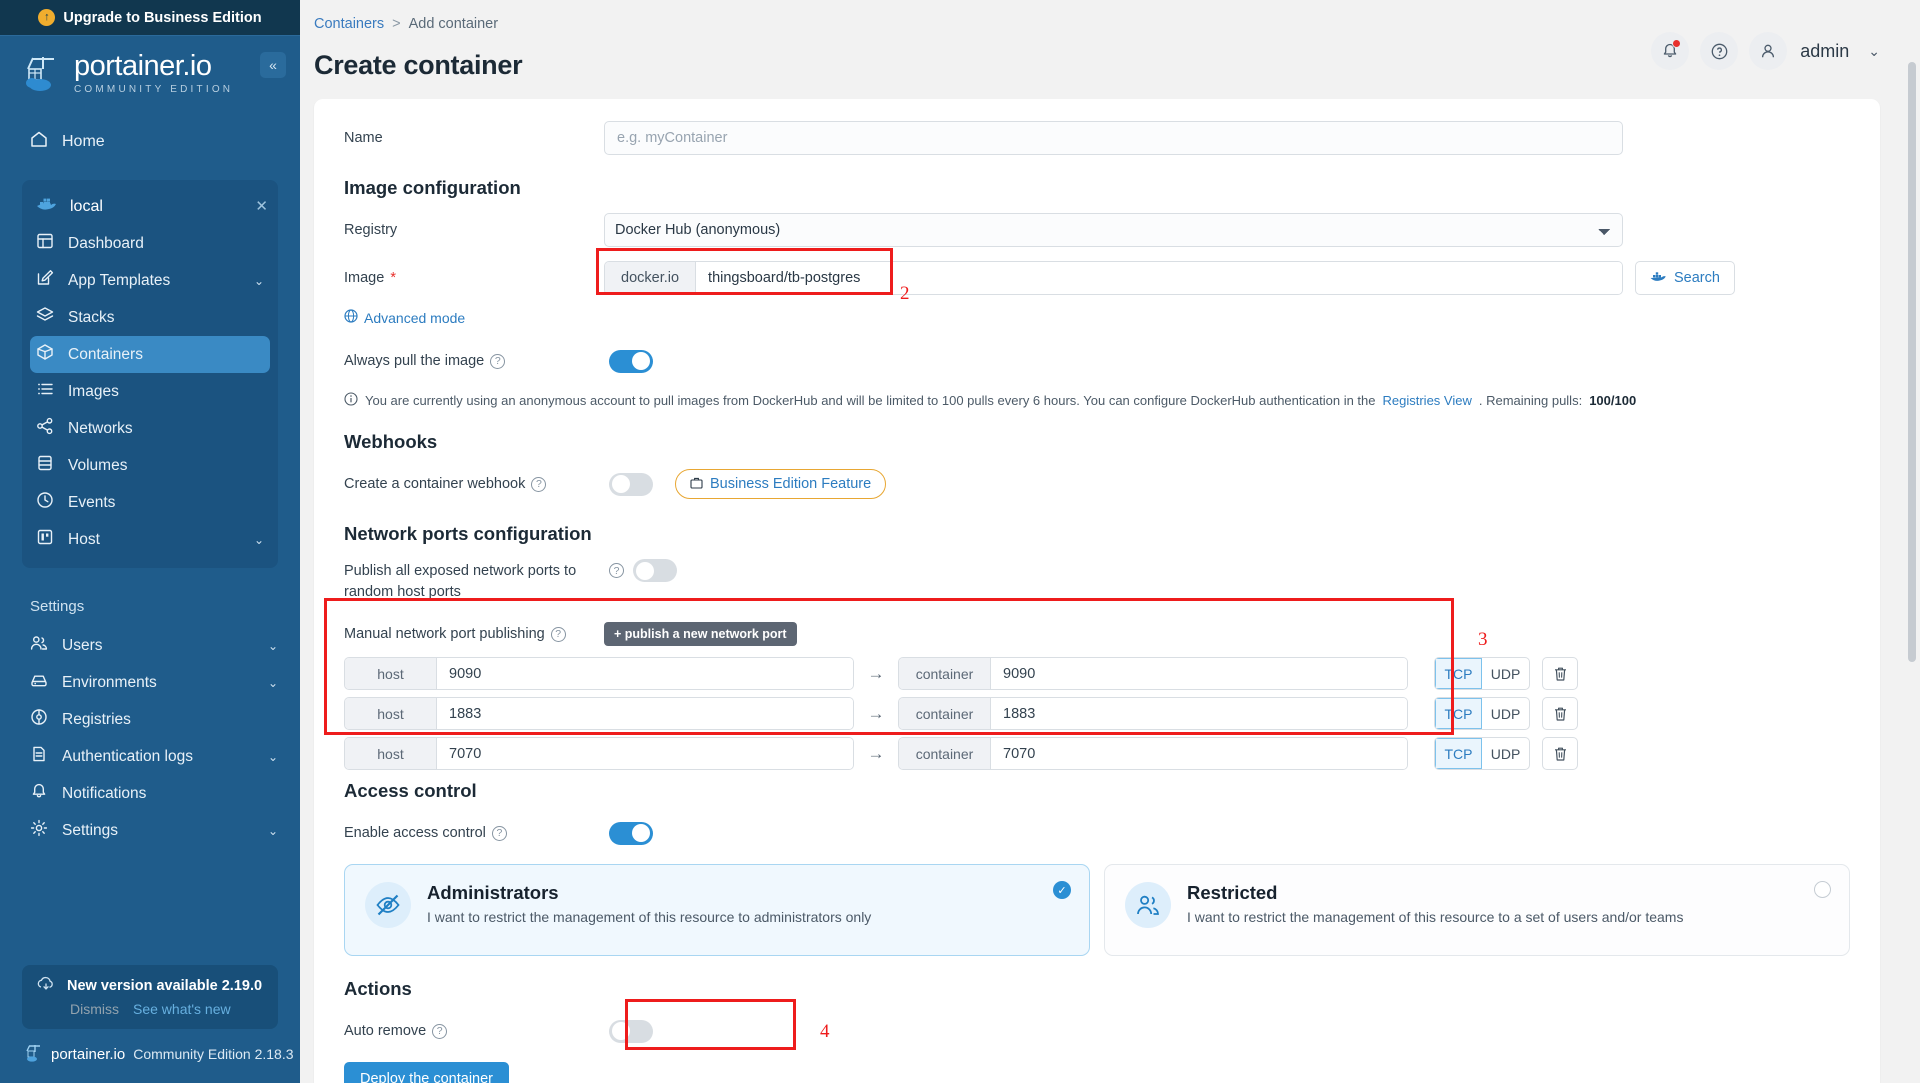 This screenshot has width=1920, height=1083. I want to click on breadcrumb-parent: Containers, so click(349, 24).